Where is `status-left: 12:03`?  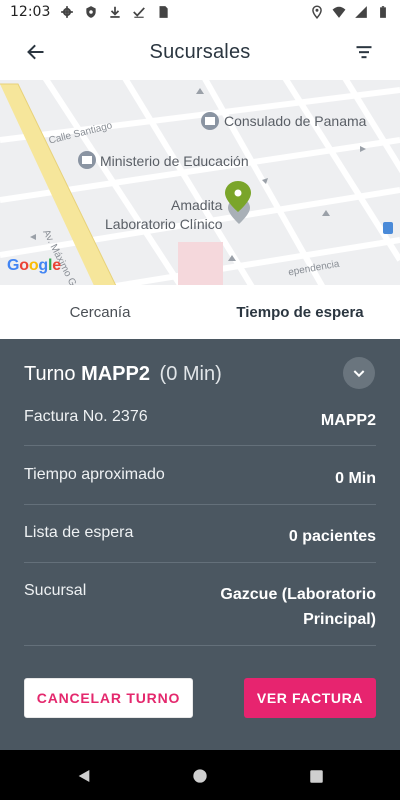
status-left: 12:03 is located at coordinates (90, 12).